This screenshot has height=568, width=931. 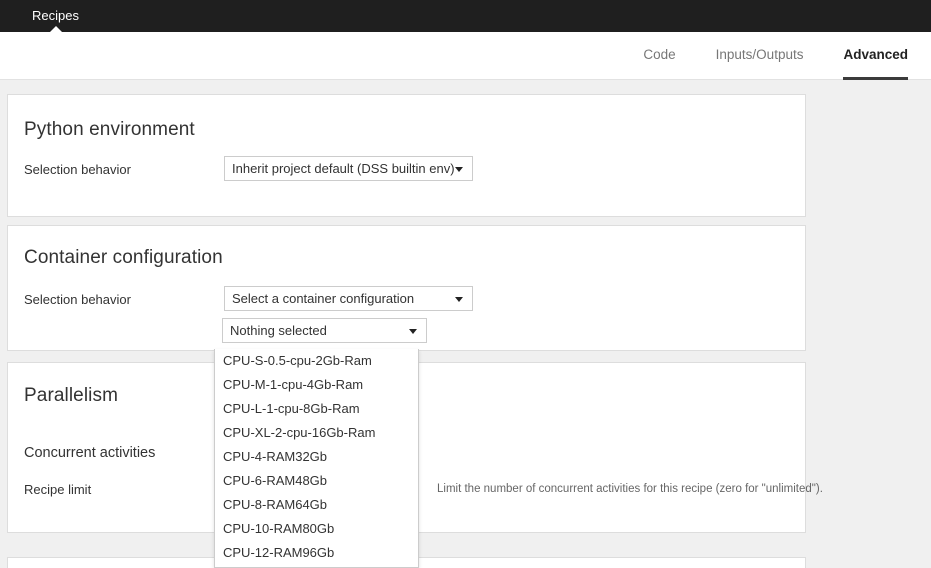 I want to click on dropdown-option-label: CPU-10-RAM80Gb, so click(x=279, y=528).